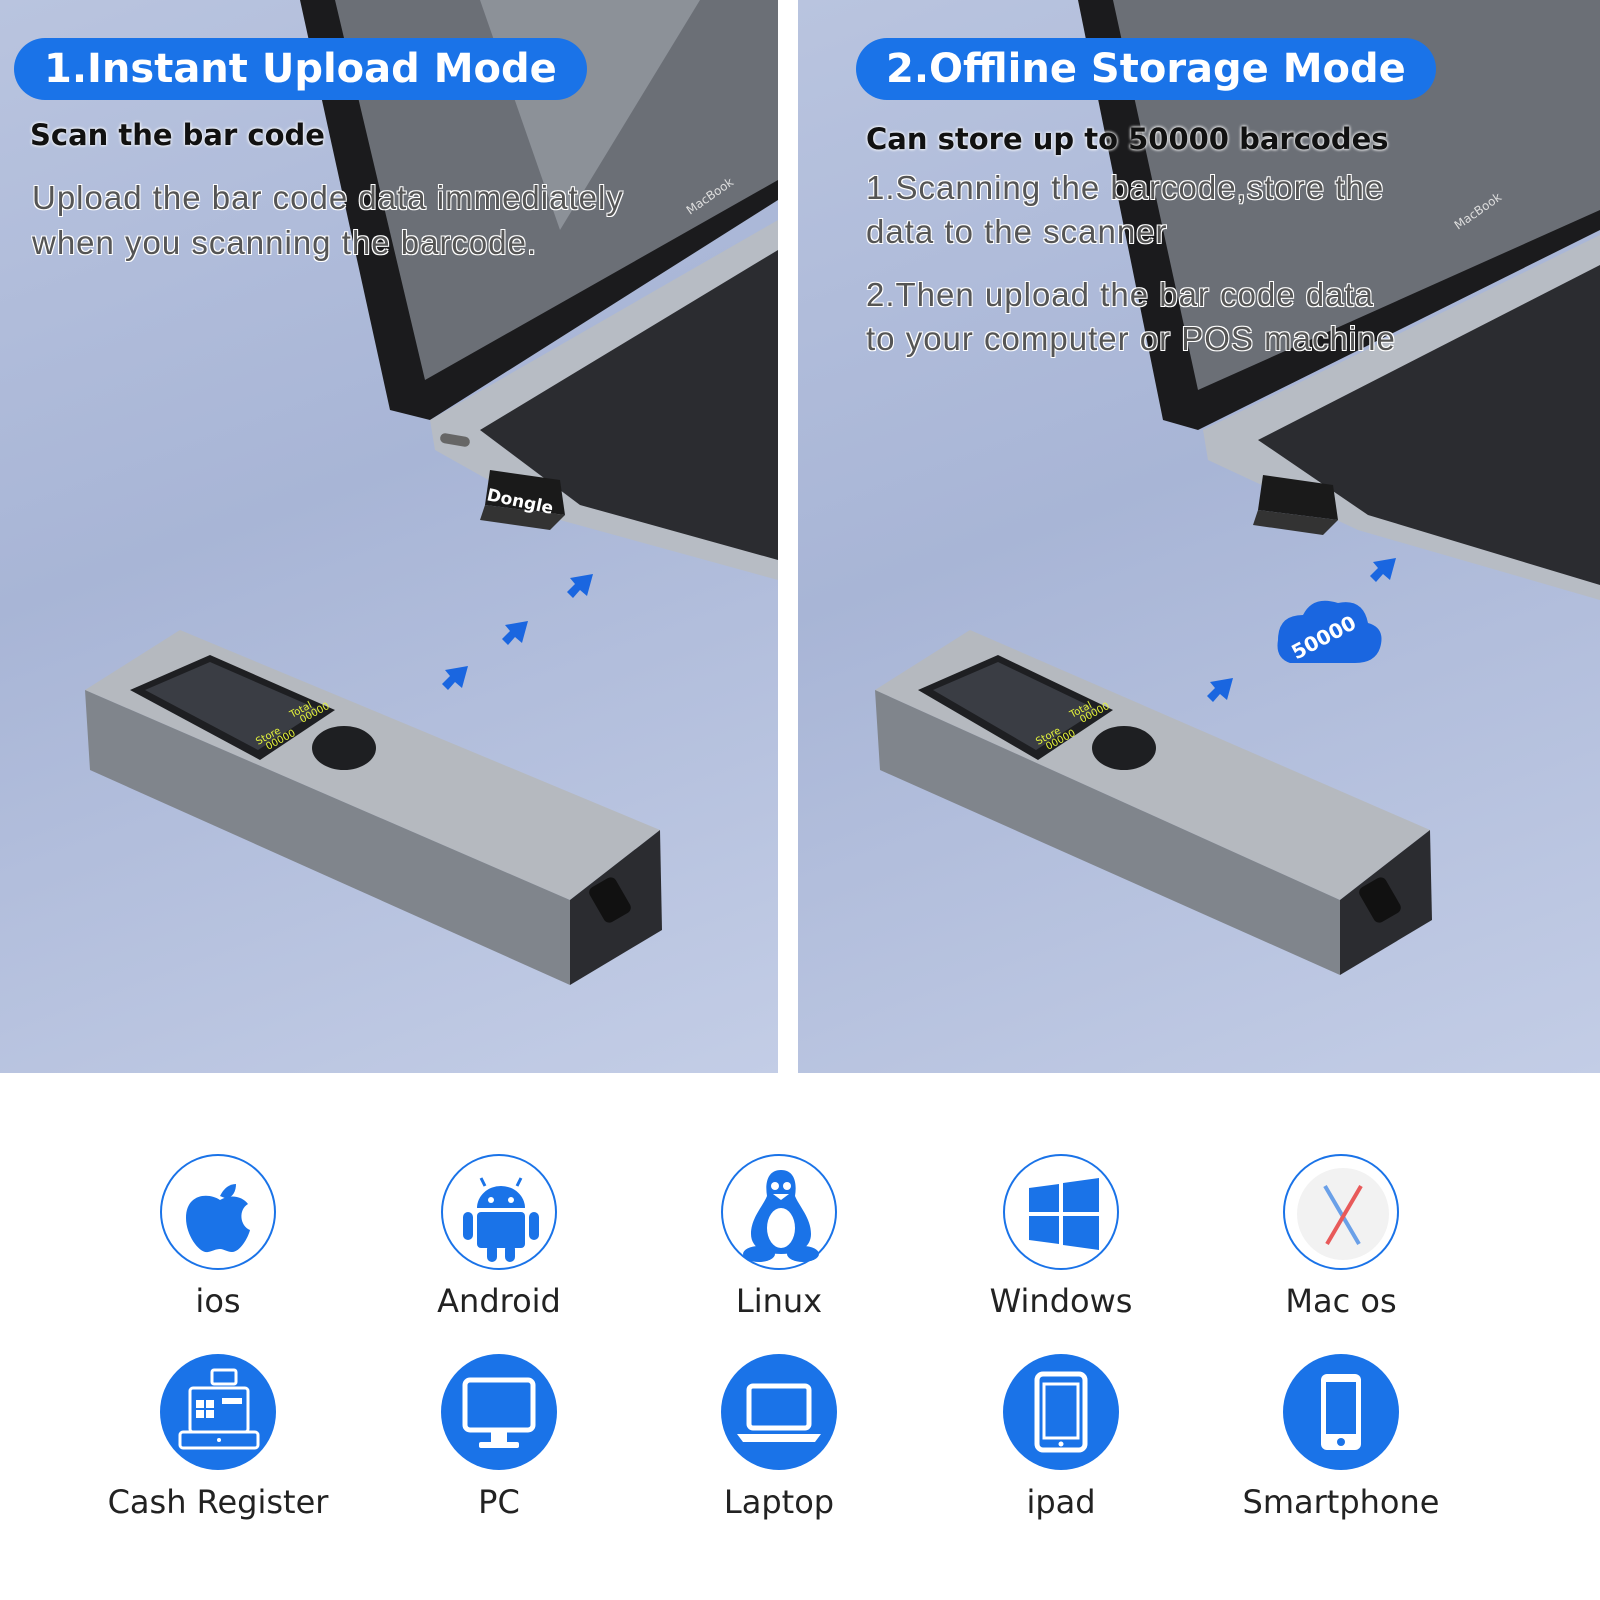 The image size is (1600, 1600). What do you see at coordinates (779, 1502) in the screenshot?
I see `platform-label: Laptop` at bounding box center [779, 1502].